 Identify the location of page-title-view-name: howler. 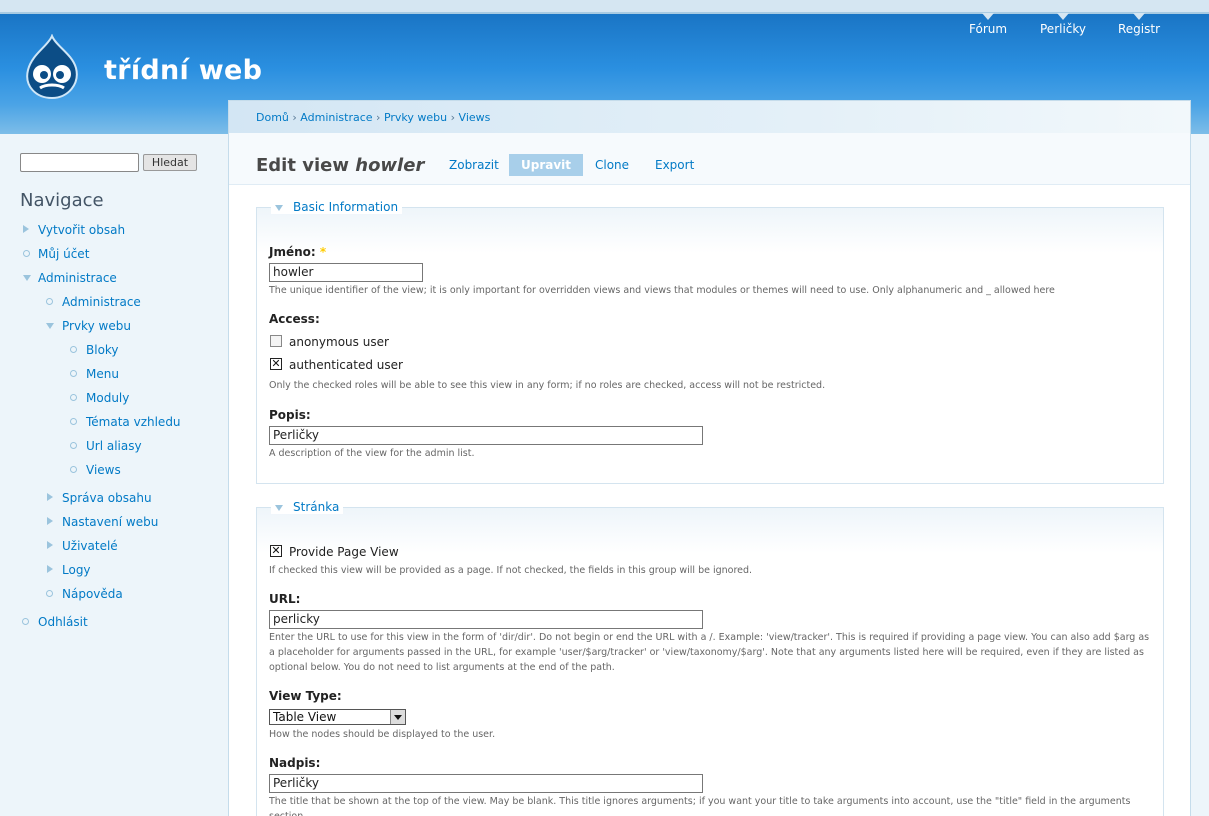
(390, 165).